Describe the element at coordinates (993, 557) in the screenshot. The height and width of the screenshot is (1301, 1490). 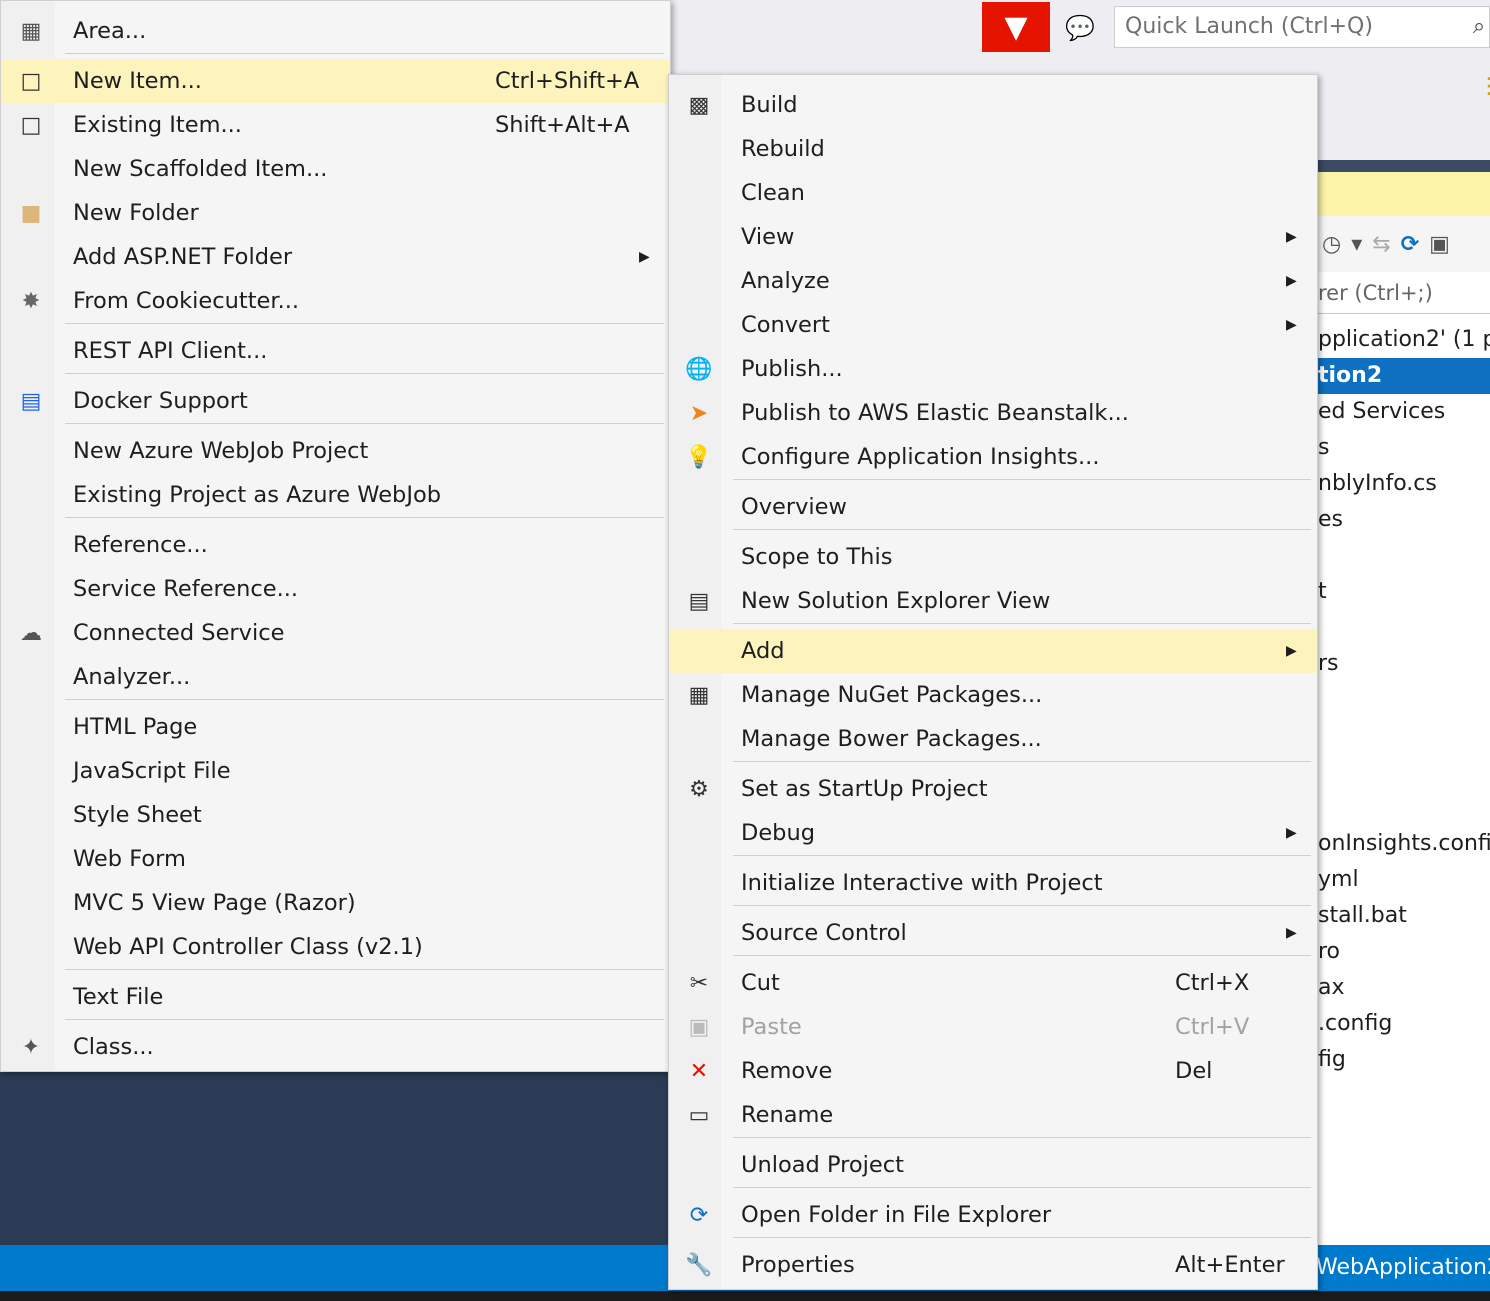
I see `menu-item-scope-to-this: Scope to This` at that location.